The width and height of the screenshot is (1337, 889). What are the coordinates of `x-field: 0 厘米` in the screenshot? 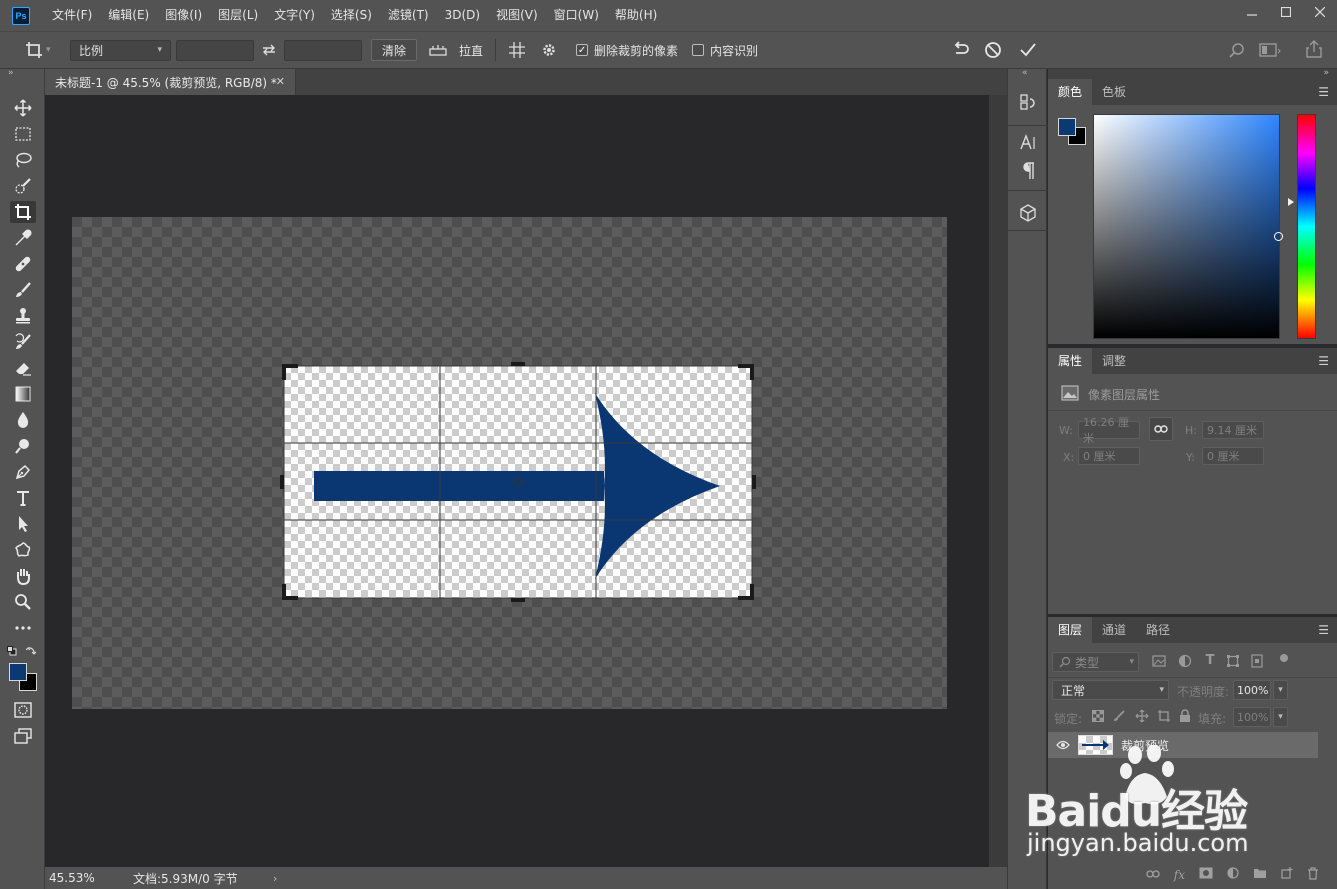 It's located at (1109, 456).